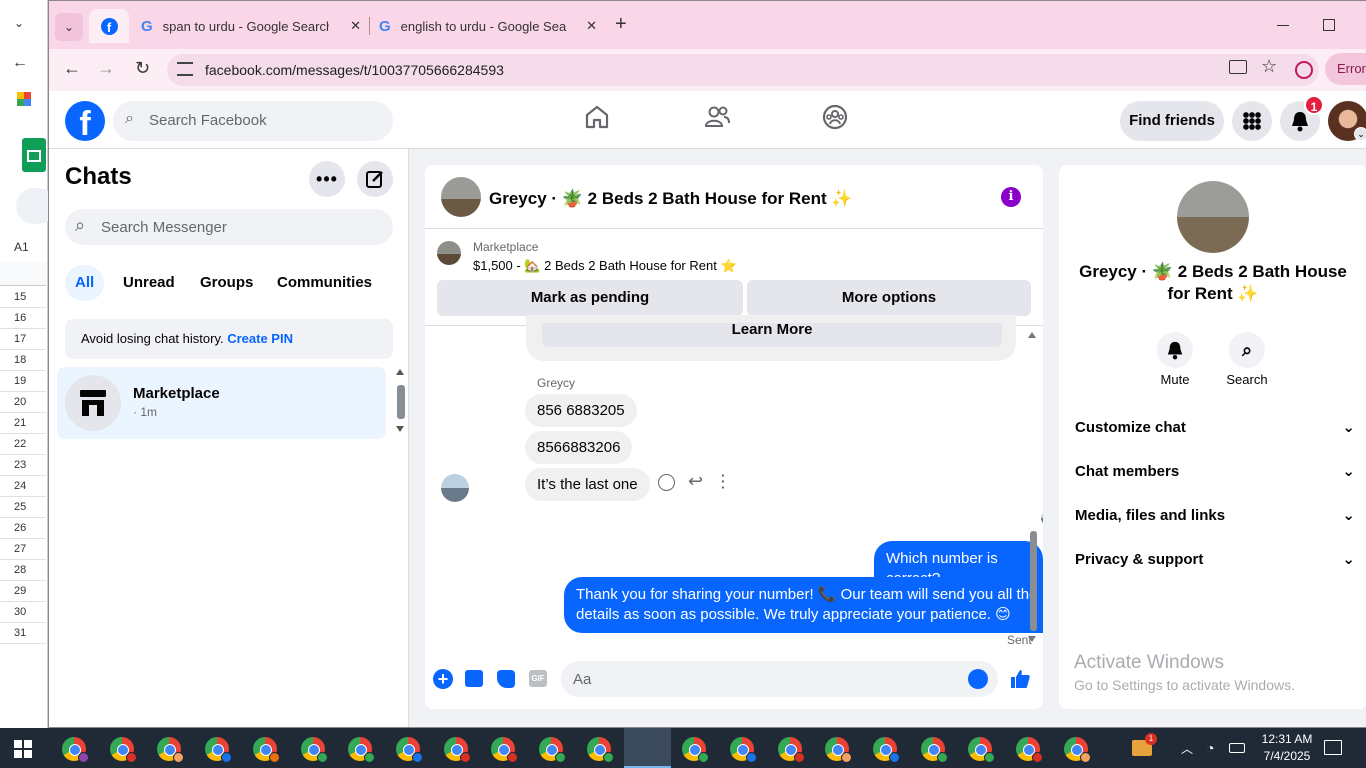 Image resolution: width=1366 pixels, height=768 pixels. What do you see at coordinates (1238, 67) in the screenshot?
I see `install-app-icon` at bounding box center [1238, 67].